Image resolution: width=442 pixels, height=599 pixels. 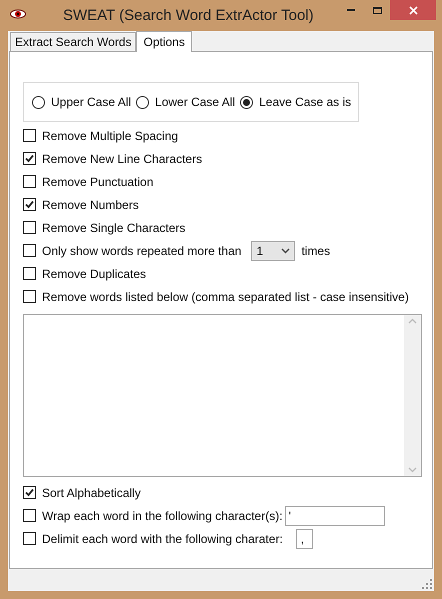 What do you see at coordinates (90, 205) in the screenshot?
I see `option-label: Remove Numbers` at bounding box center [90, 205].